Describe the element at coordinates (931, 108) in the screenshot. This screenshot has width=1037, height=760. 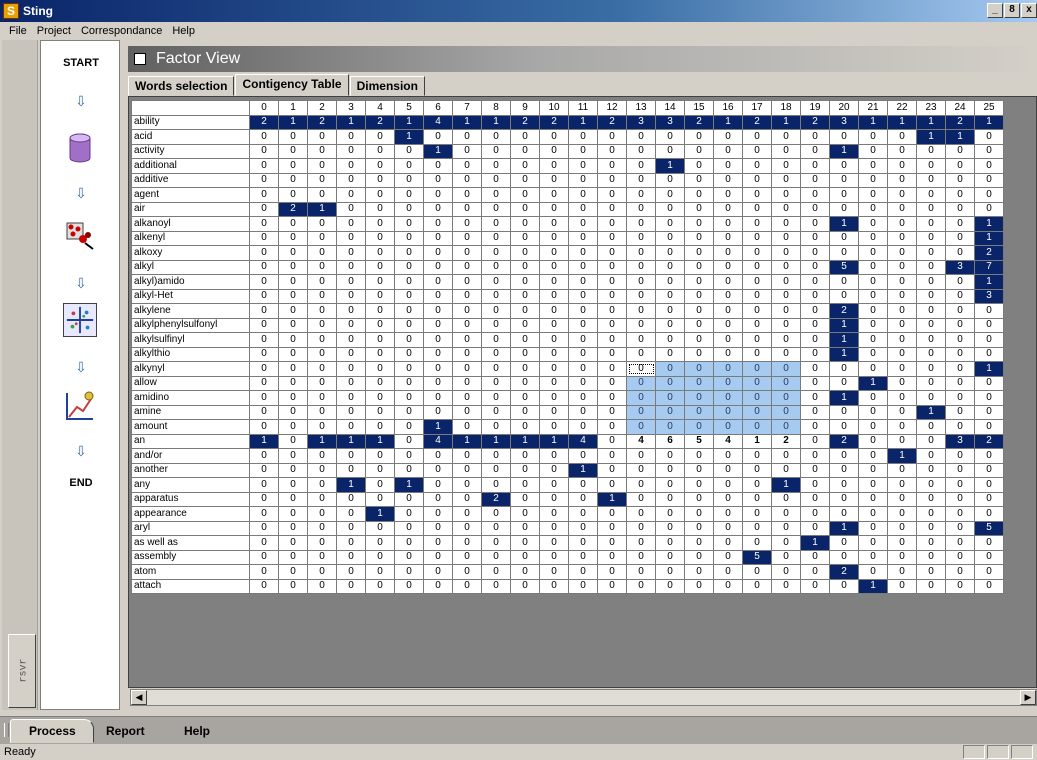
I see `column-header: 23` at that location.